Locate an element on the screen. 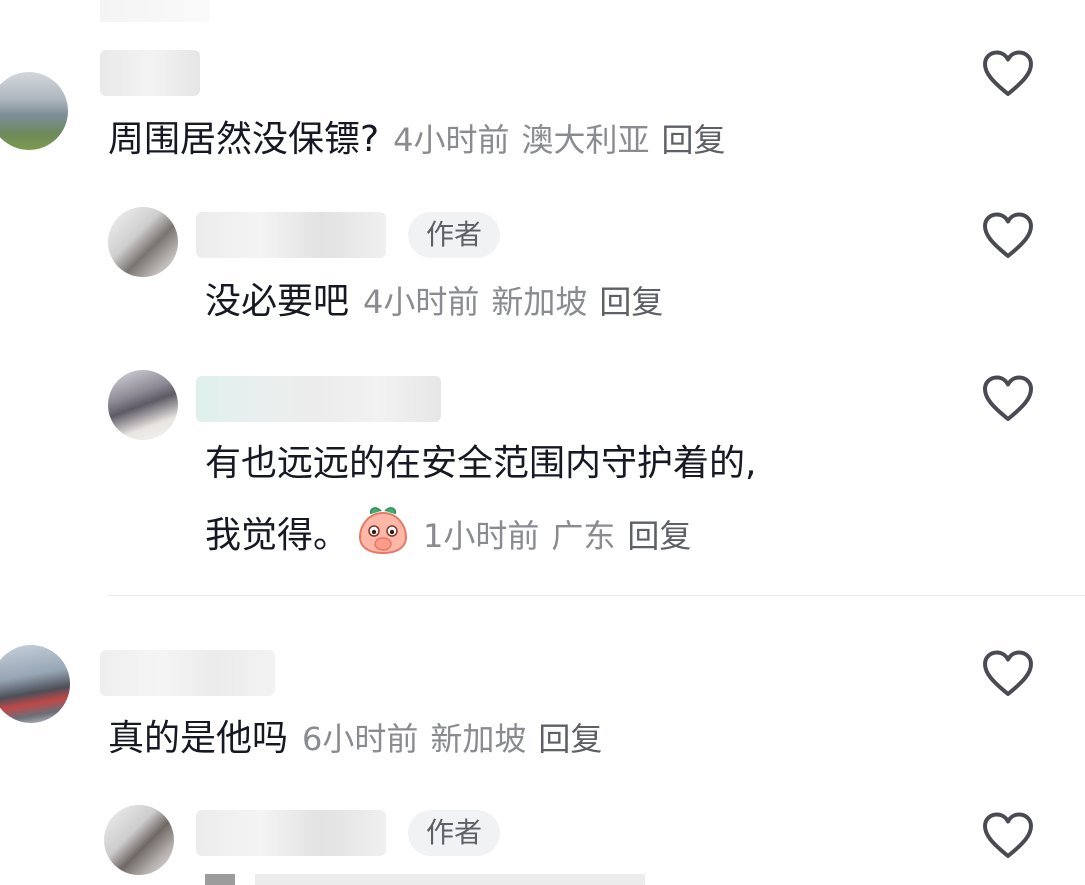 The width and height of the screenshot is (1085, 885). comment-text: 周围居然没保镖? is located at coordinates (244, 139).